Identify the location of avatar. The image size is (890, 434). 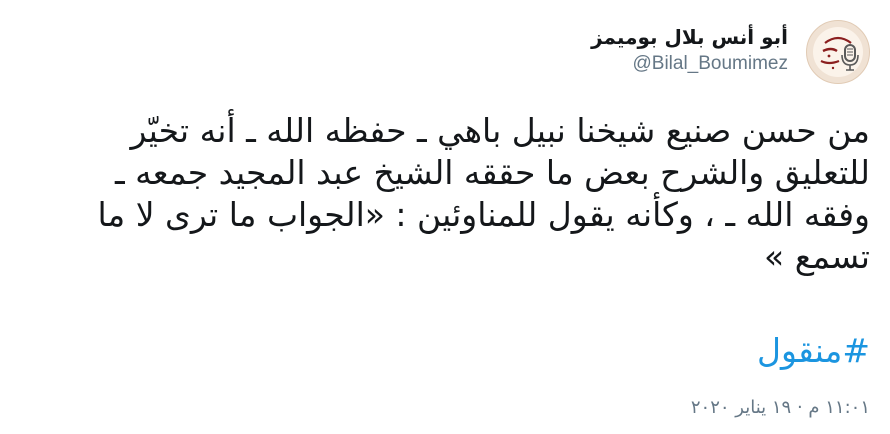
(838, 52).